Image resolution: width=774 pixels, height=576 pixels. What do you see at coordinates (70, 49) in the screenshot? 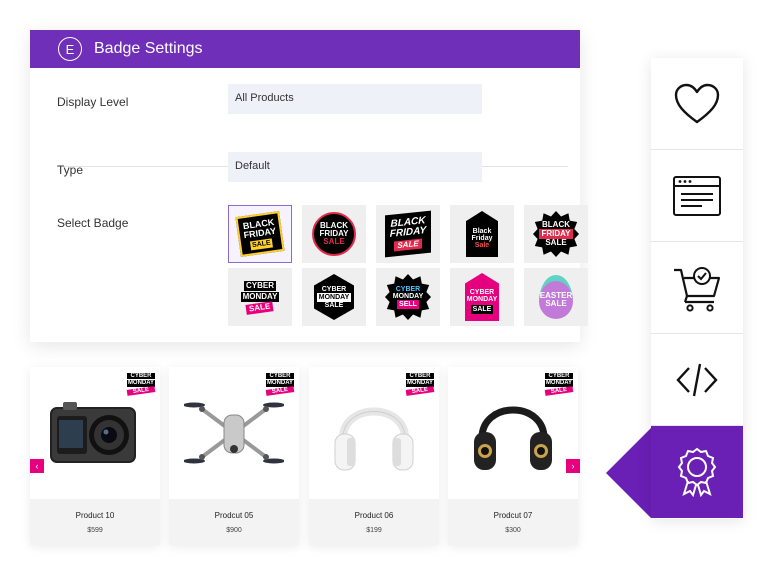
I see `elementor-logo-icon: E` at bounding box center [70, 49].